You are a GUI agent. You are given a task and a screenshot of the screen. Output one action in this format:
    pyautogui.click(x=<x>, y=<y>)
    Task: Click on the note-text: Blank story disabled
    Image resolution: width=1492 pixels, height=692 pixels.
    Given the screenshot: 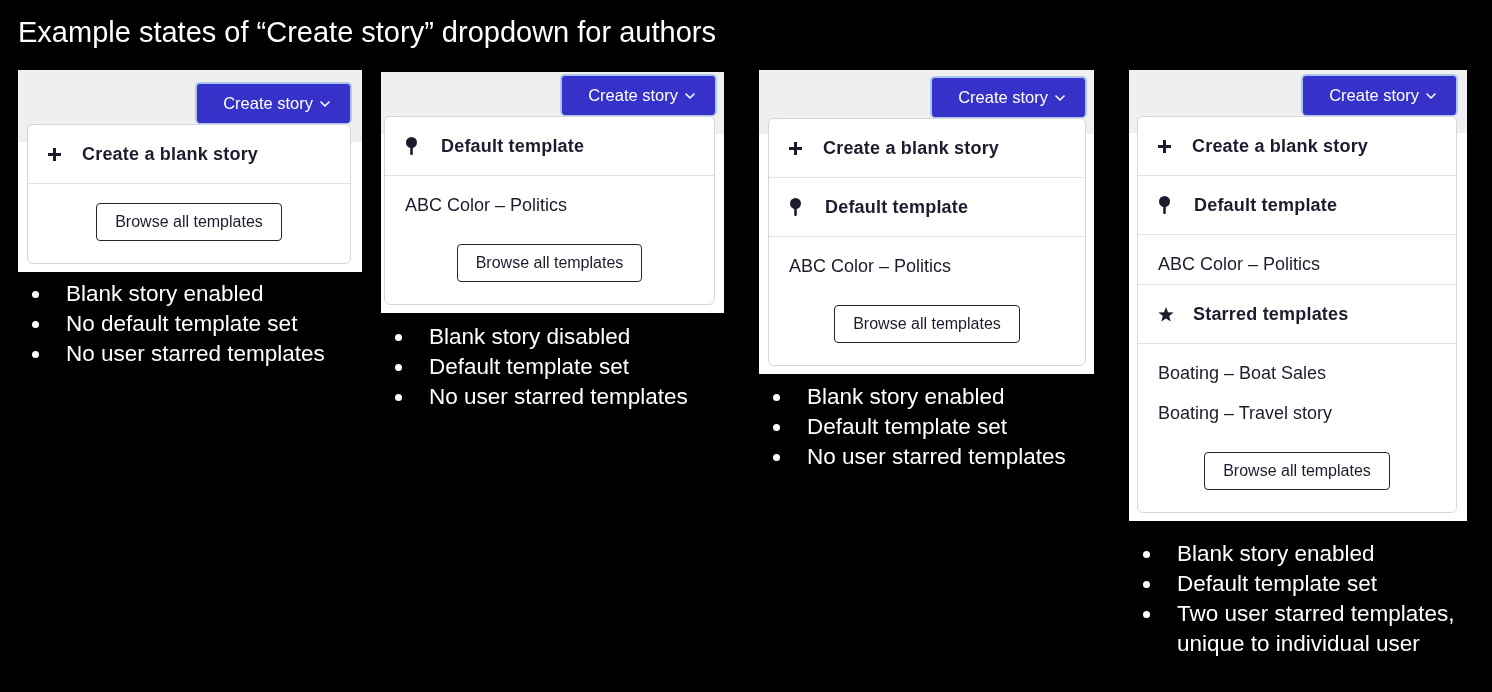 What is the action you would take?
    pyautogui.click(x=530, y=337)
    